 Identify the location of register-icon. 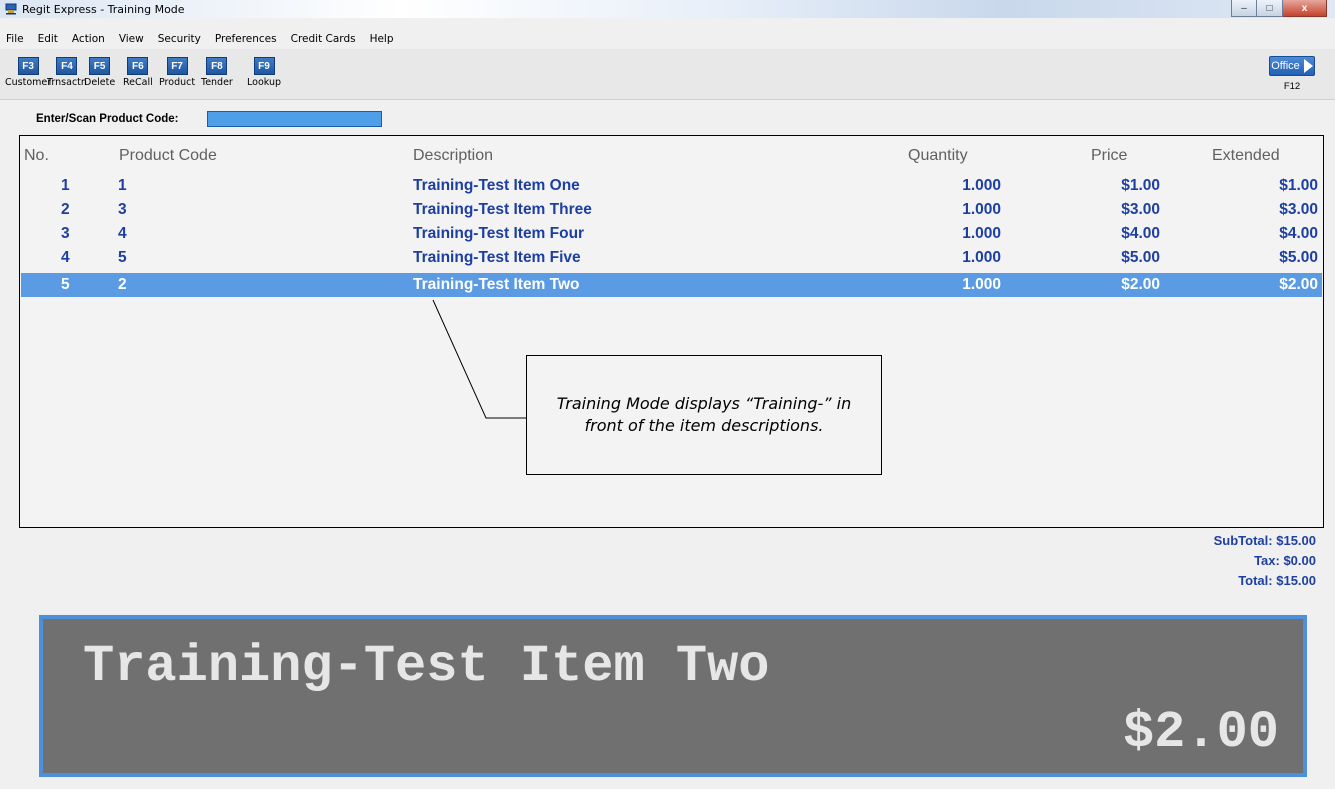
(11, 9).